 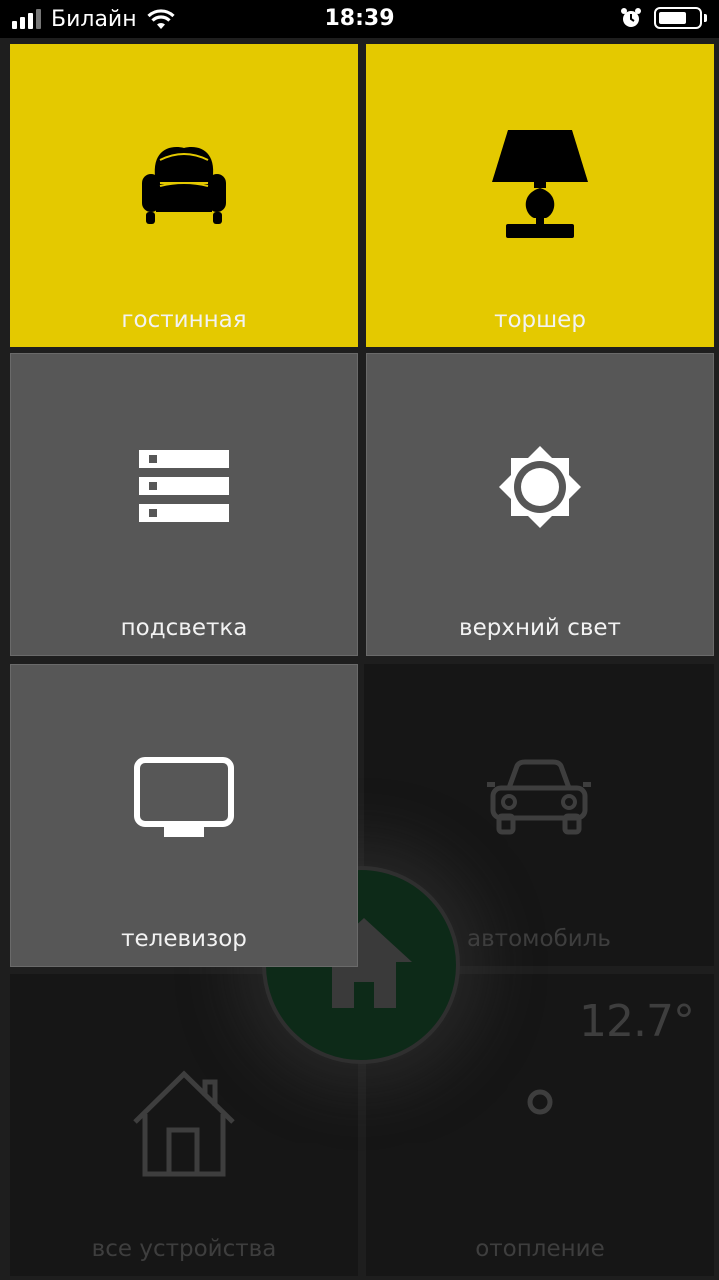 I want to click on battery-icon, so click(x=678, y=18).